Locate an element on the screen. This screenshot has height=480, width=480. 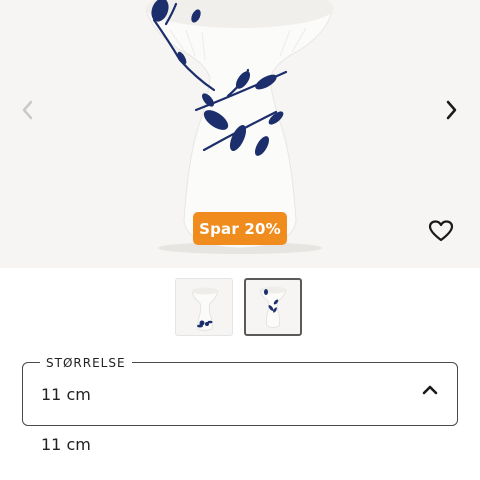
heart-outline-icon is located at coordinates (441, 231).